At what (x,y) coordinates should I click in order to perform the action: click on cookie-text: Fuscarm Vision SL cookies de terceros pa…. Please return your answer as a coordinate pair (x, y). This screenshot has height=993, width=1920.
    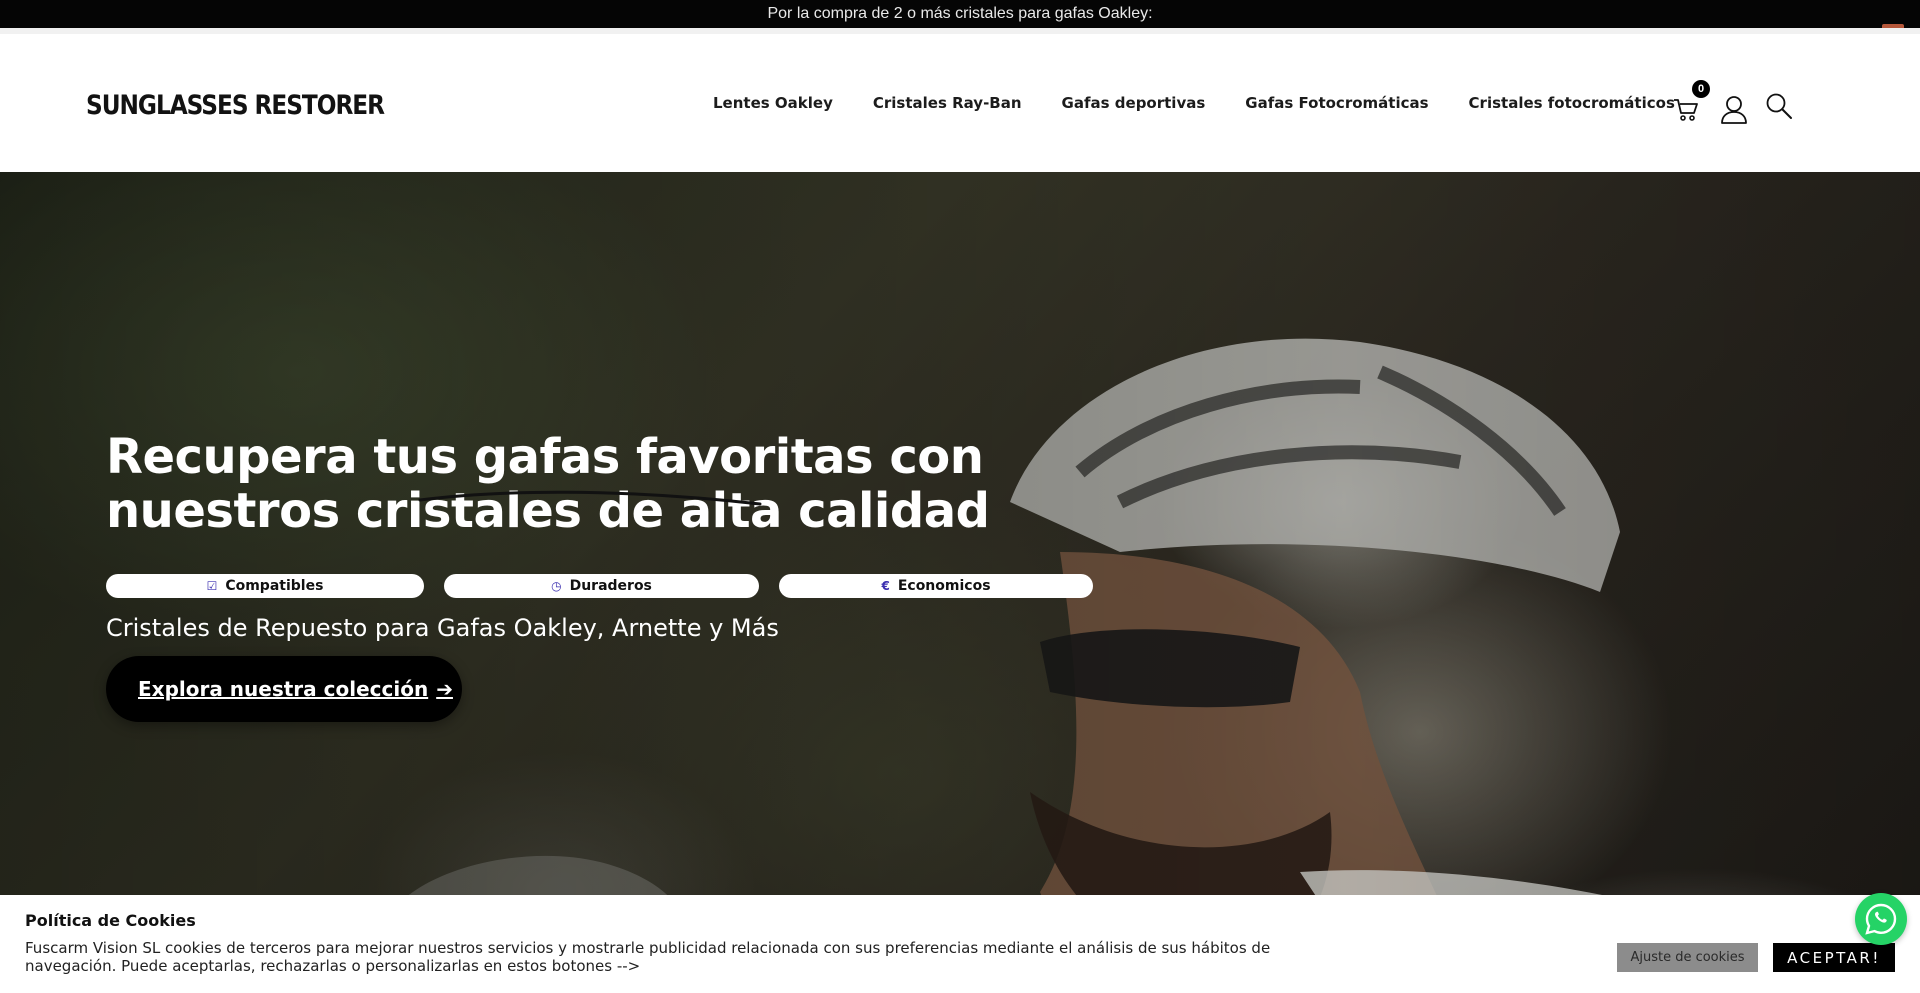
    Looking at the image, I should click on (648, 957).